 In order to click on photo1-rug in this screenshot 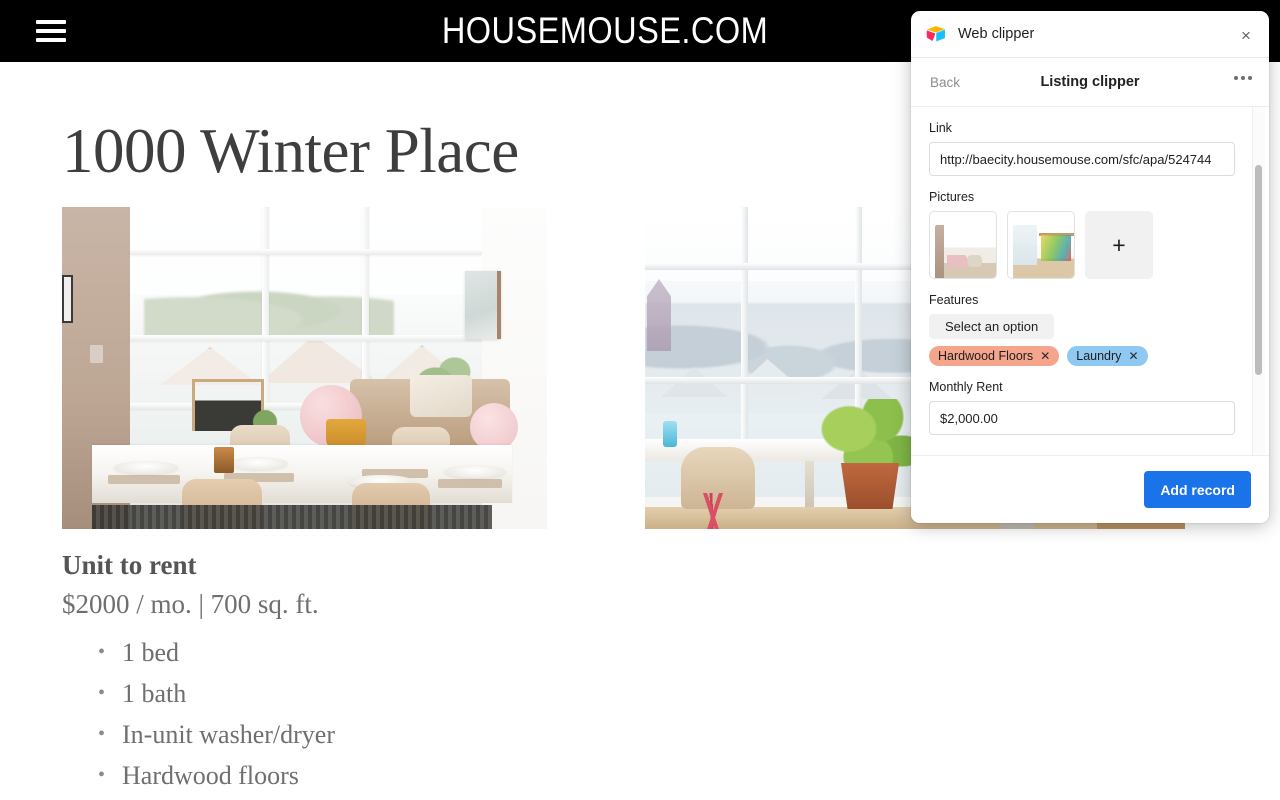, I will do `click(292, 517)`.